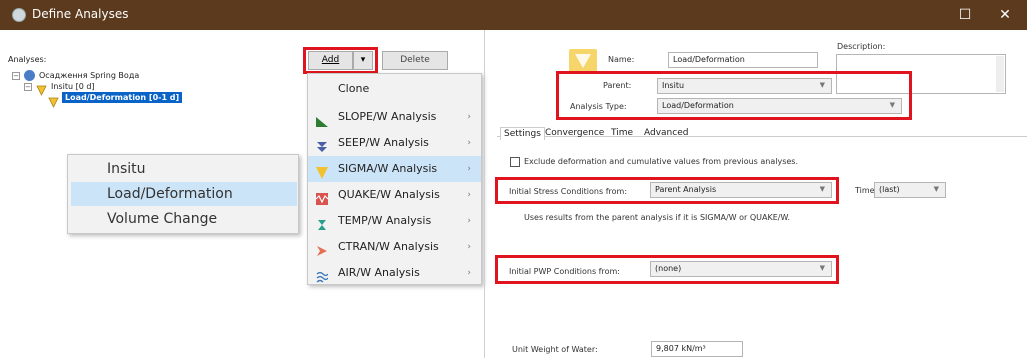 This screenshot has width=1027, height=358. Describe the element at coordinates (936, 189) in the screenshot. I see `chevron-down-icon: ▼` at that location.